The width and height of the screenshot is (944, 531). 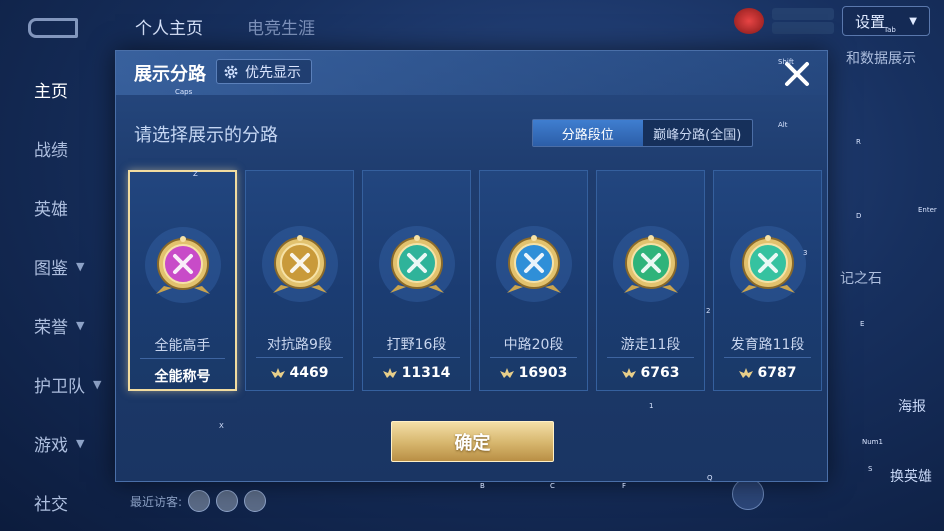 I want to click on lane-card-name: 打野16段, so click(x=416, y=345).